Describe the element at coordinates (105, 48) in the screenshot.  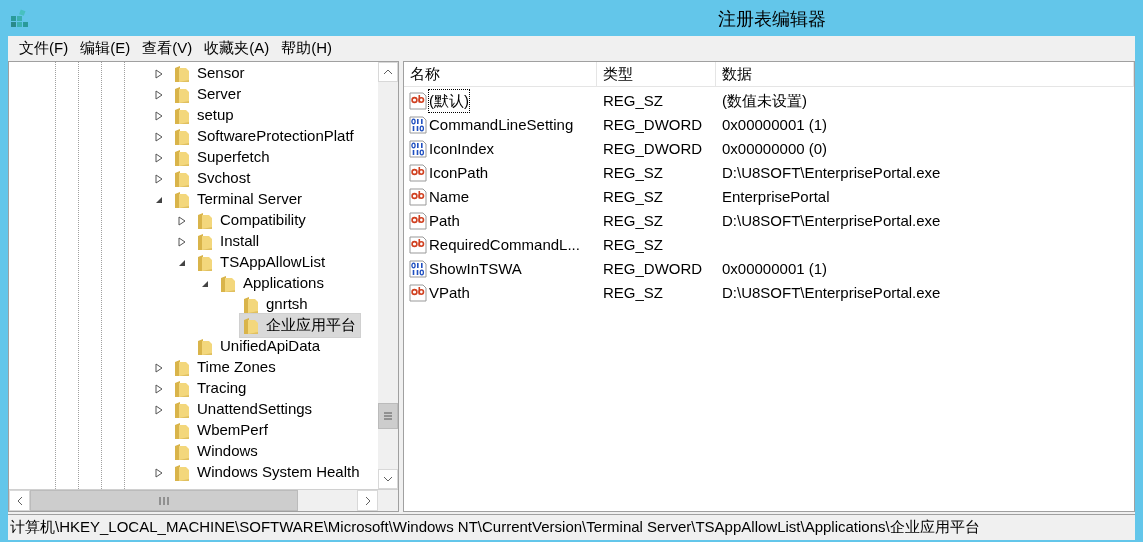
I see `menu-item: 编辑(E)` at that location.